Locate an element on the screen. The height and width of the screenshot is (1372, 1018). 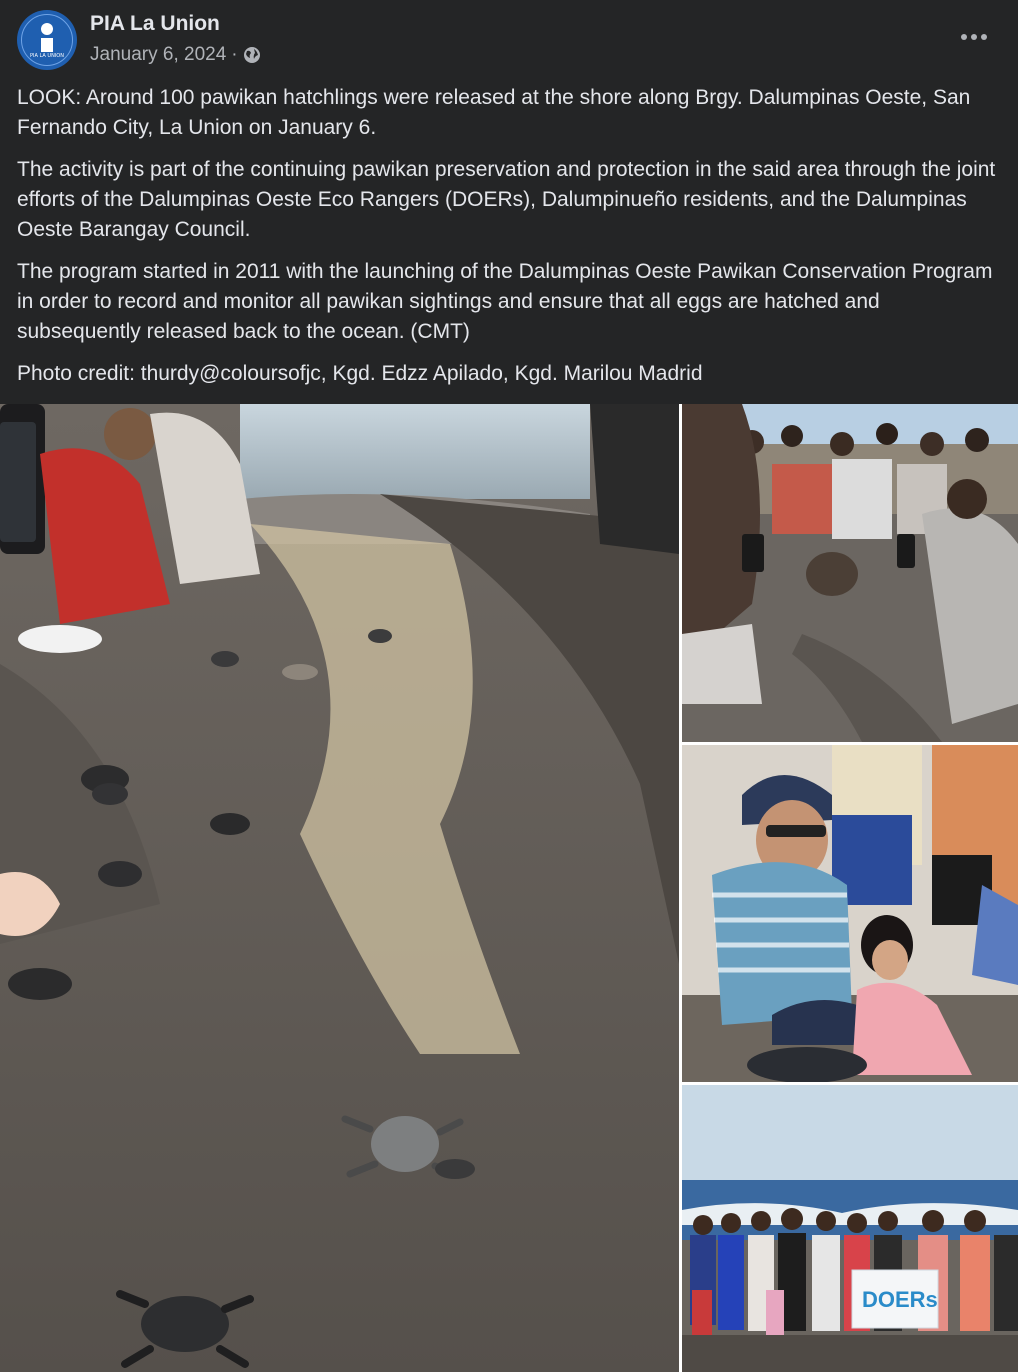
avatar-logo-bar is located at coordinates (47, 45).